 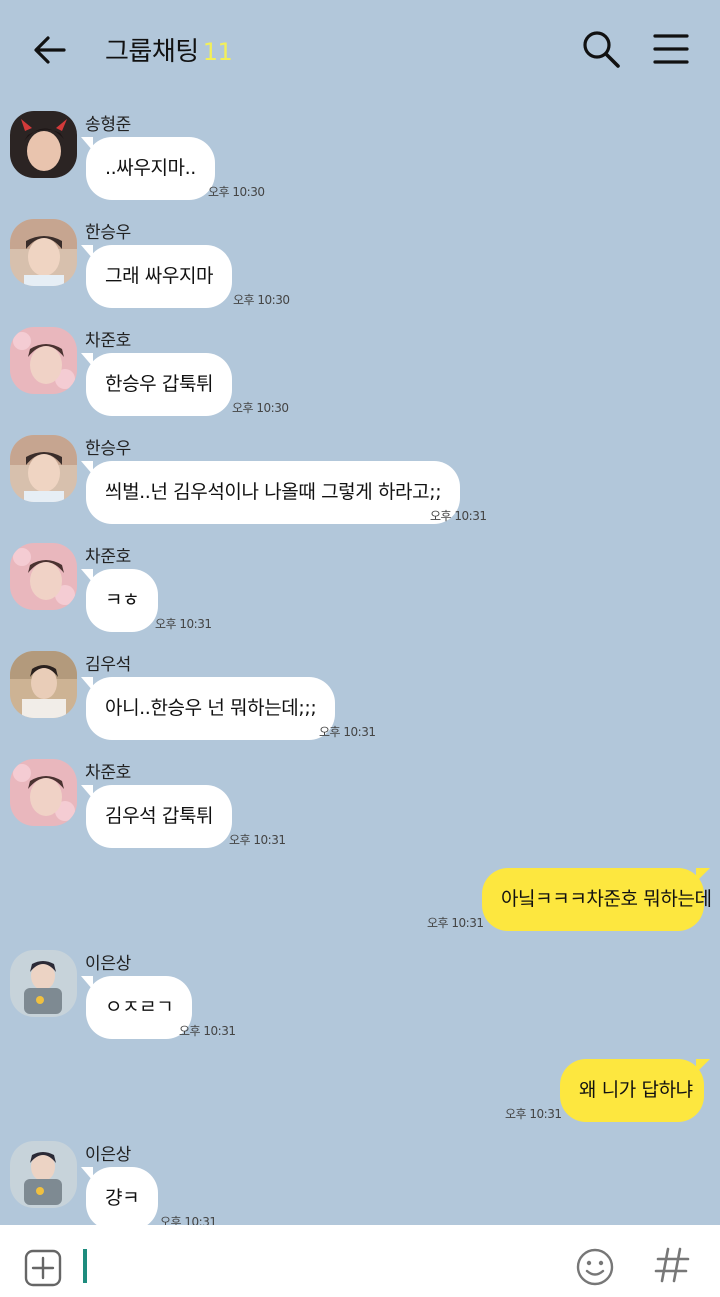 I want to click on hashtag-button, so click(x=672, y=1265).